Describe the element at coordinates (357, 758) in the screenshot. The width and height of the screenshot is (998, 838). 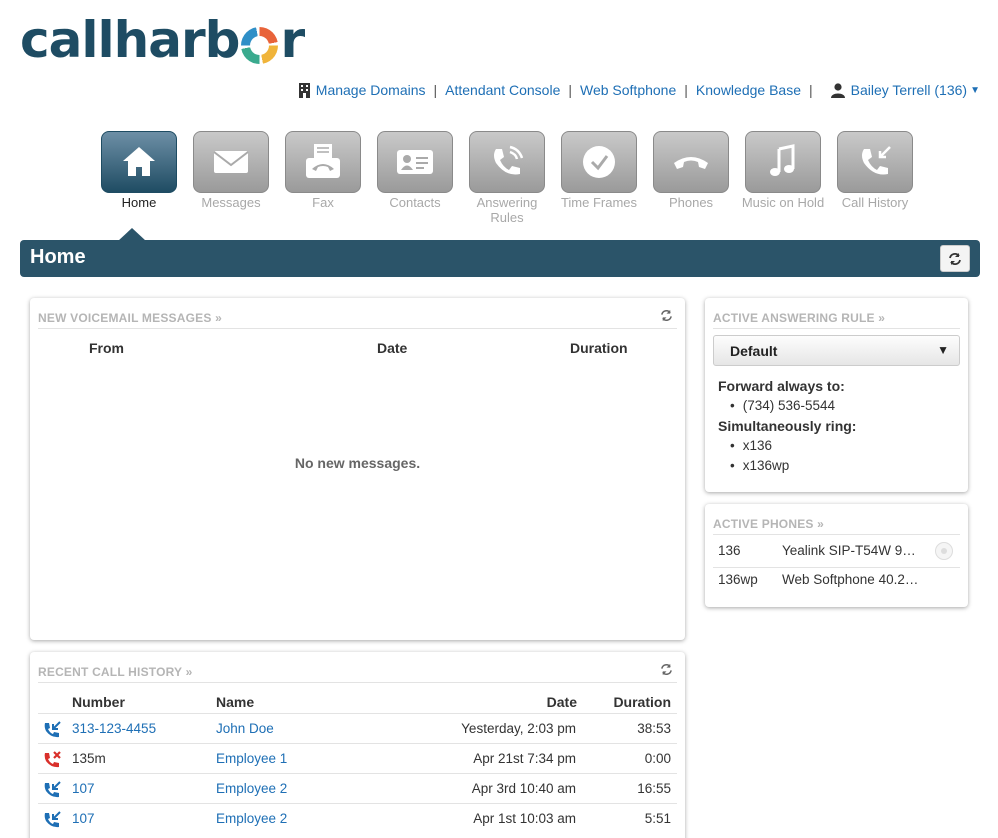
I see `table-row: 135m Employee 1 Apr 21st 7:34 pm 0:00` at that location.